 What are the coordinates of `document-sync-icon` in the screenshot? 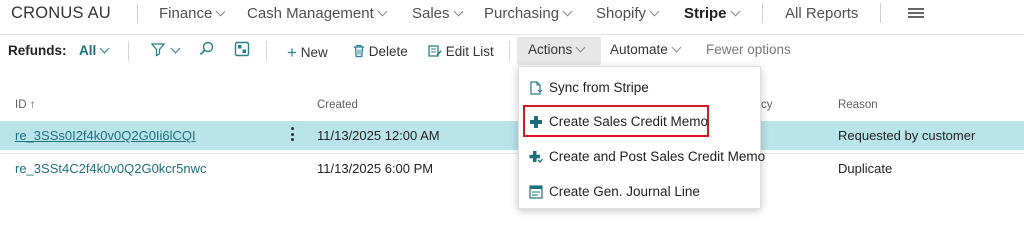 It's located at (536, 88).